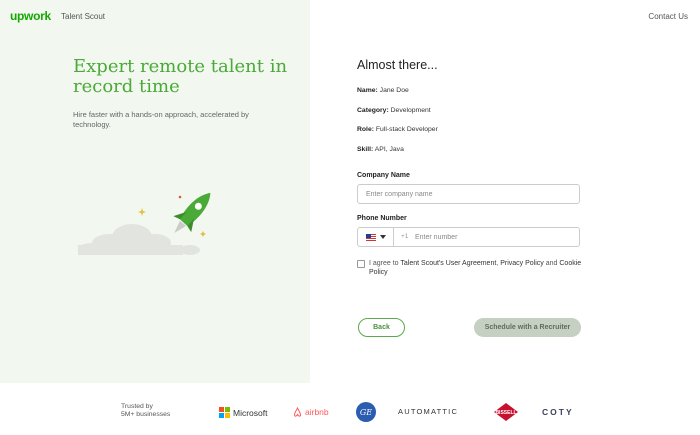 The height and width of the screenshot is (435, 700). I want to click on rocket-icon, so click(192, 213).